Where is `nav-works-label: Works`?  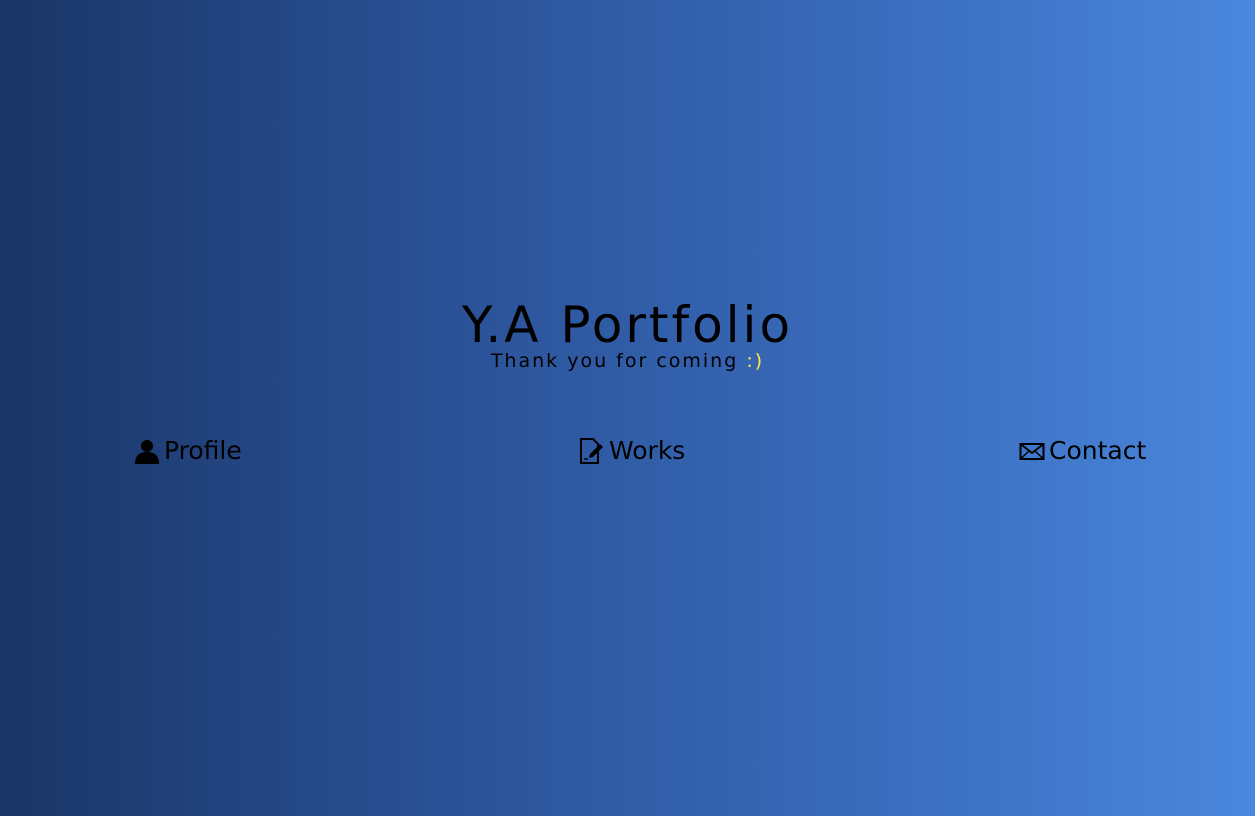
nav-works-label: Works is located at coordinates (647, 450).